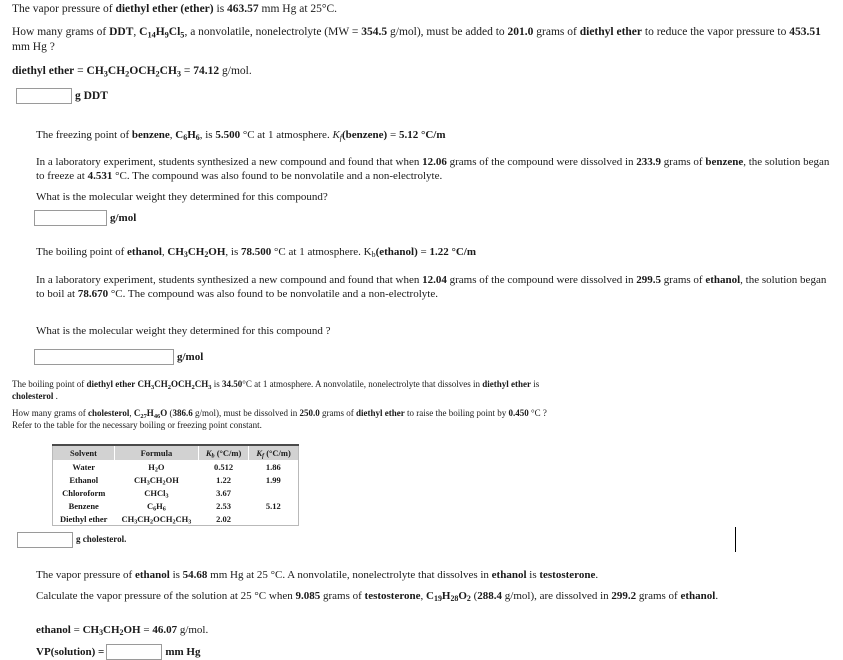 Image resolution: width=843 pixels, height=660 pixels. Describe the element at coordinates (156, 480) in the screenshot. I see `cell-formula: CH3CH2OH` at that location.